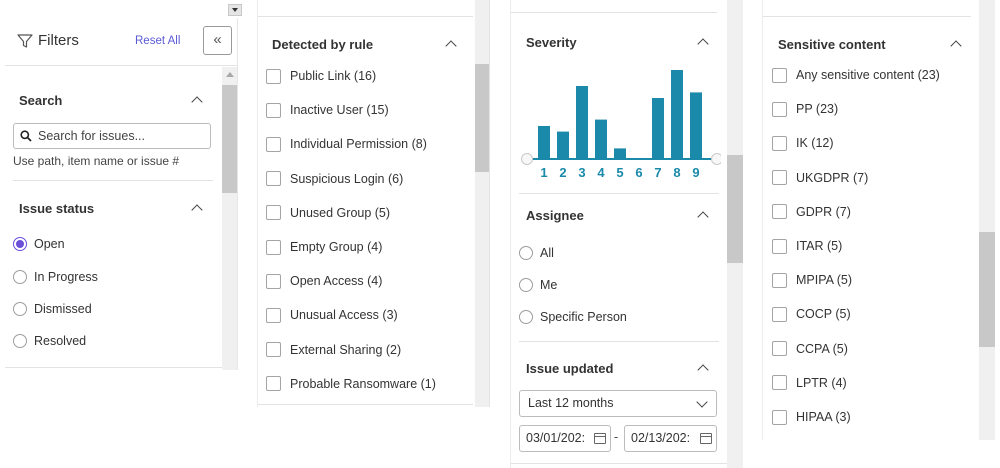 Image resolution: width=1000 pixels, height=468 pixels. Describe the element at coordinates (351, 384) in the screenshot. I see `rule-item: Probable Ransomware (1)` at that location.